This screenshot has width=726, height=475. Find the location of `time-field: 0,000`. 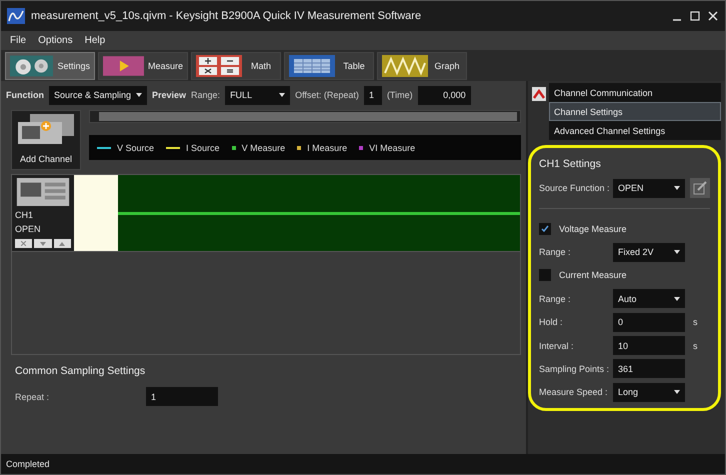

time-field: 0,000 is located at coordinates (444, 95).